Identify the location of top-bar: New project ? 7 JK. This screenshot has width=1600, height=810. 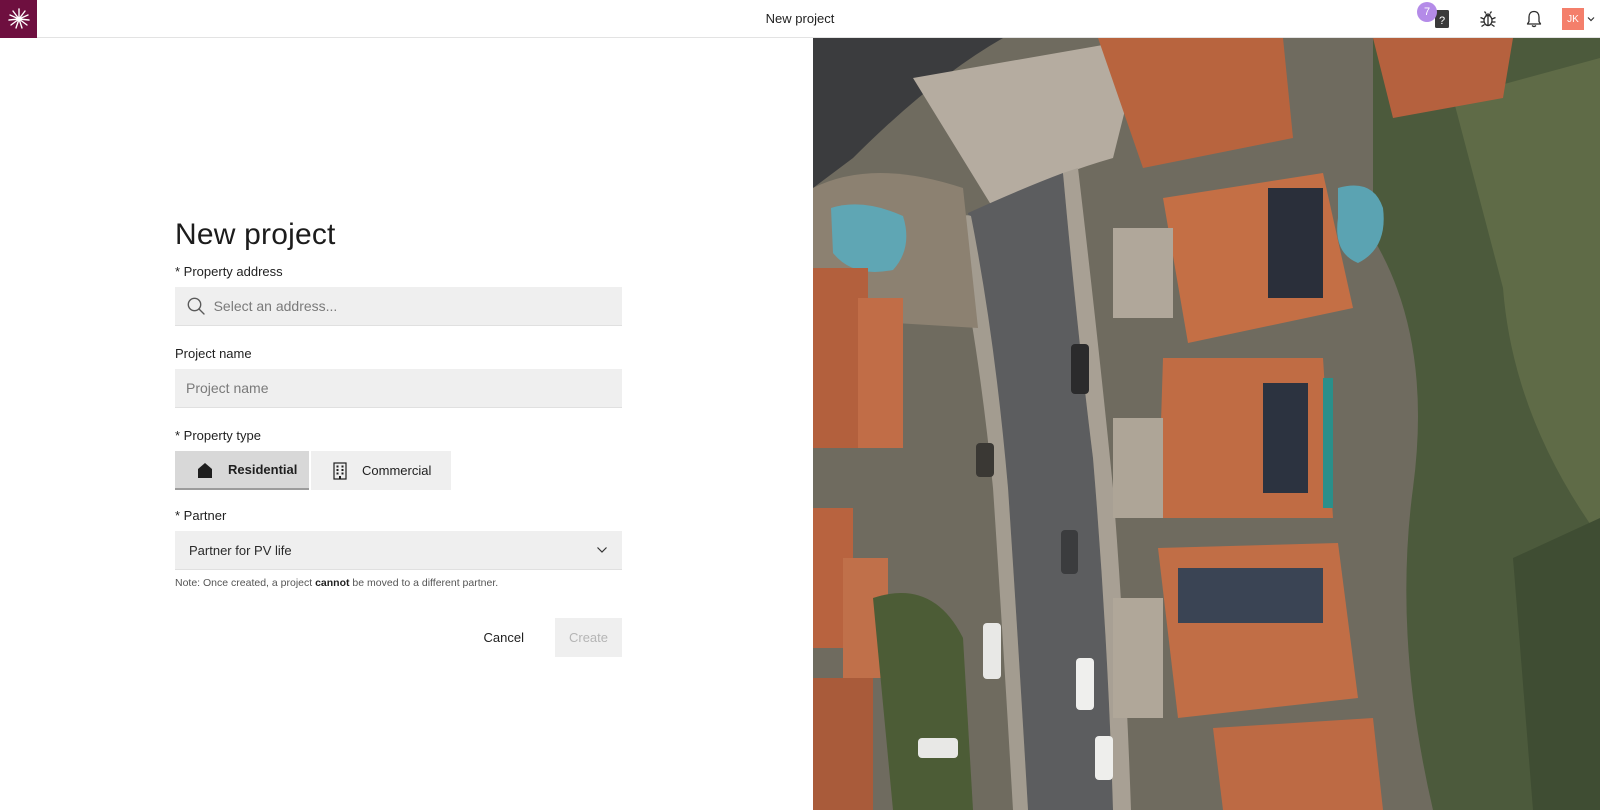
(800, 19).